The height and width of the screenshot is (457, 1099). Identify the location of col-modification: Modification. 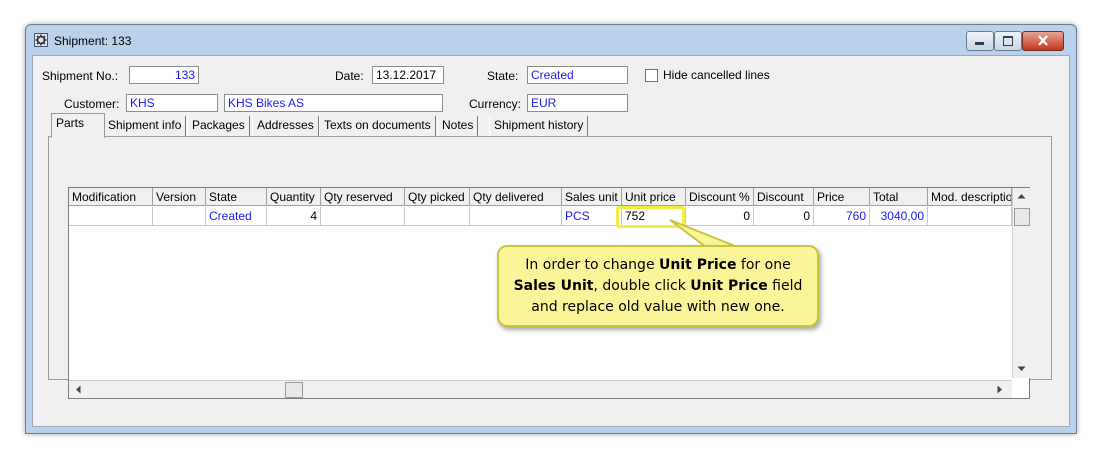
(111, 197).